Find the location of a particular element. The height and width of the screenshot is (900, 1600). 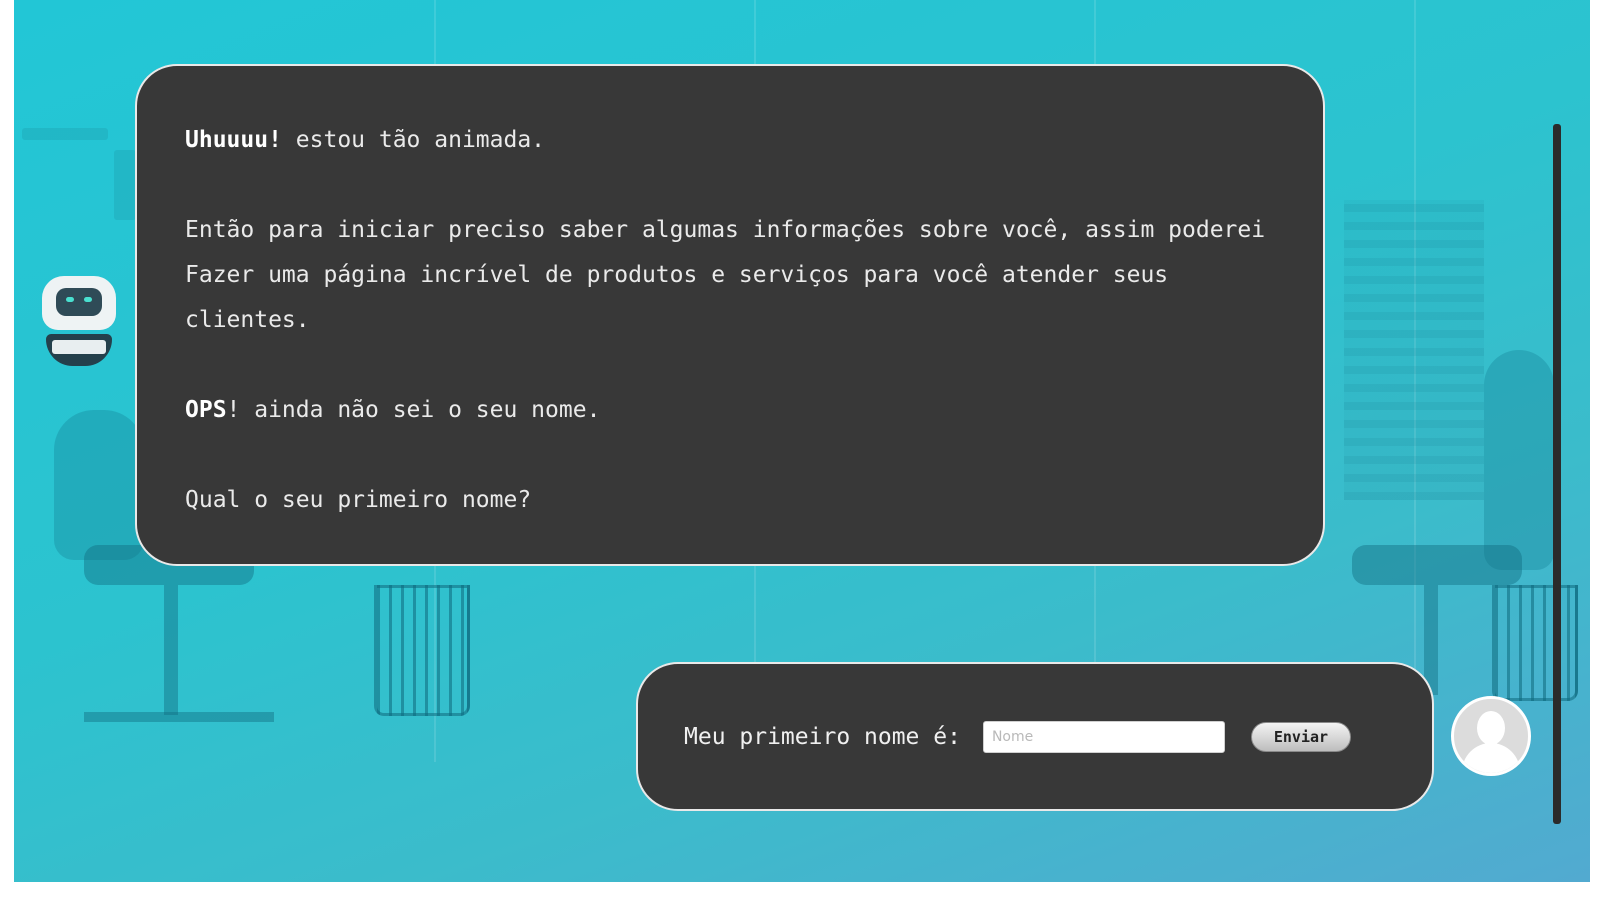

bot-message-emphasis: Uhuuuu! is located at coordinates (233, 140).